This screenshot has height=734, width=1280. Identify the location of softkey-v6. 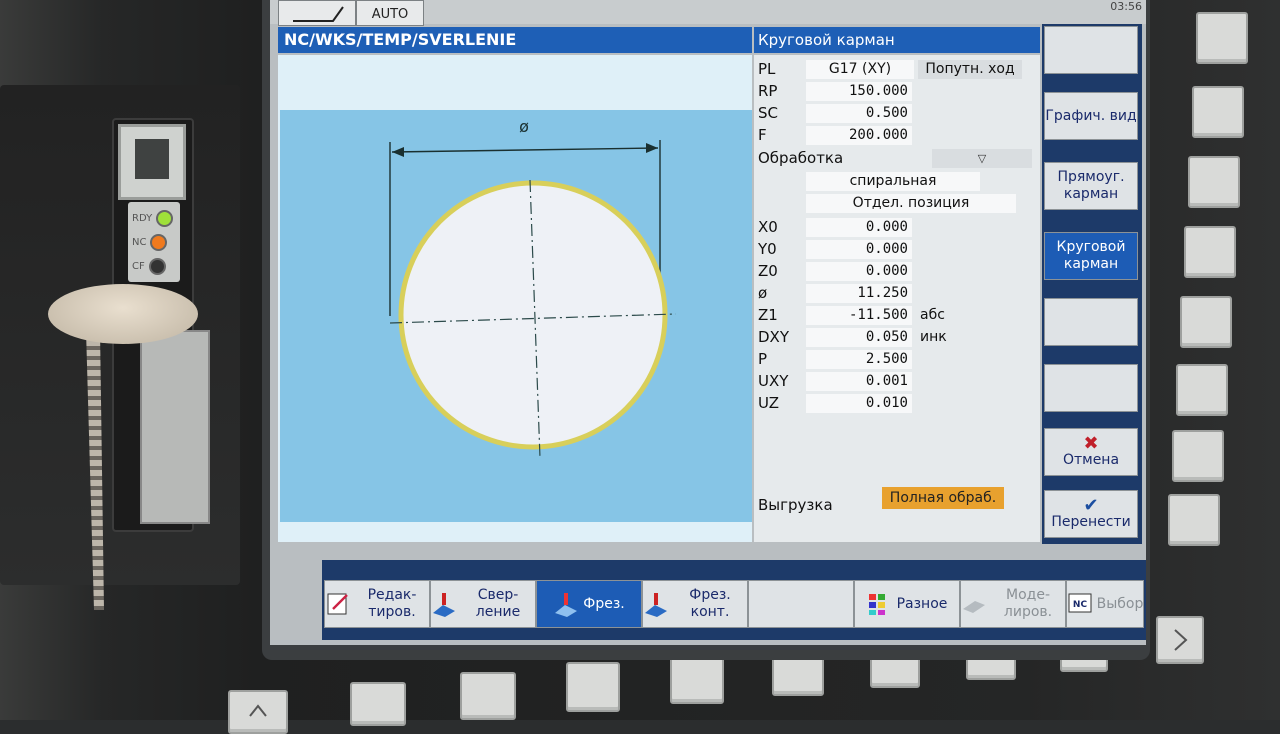
(1091, 388).